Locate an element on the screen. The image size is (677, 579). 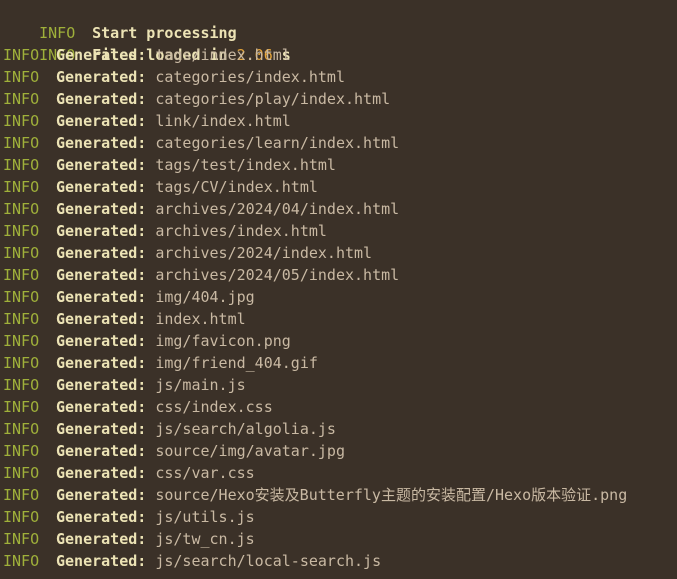
generated-file-path: js/utils.js is located at coordinates (205, 517).